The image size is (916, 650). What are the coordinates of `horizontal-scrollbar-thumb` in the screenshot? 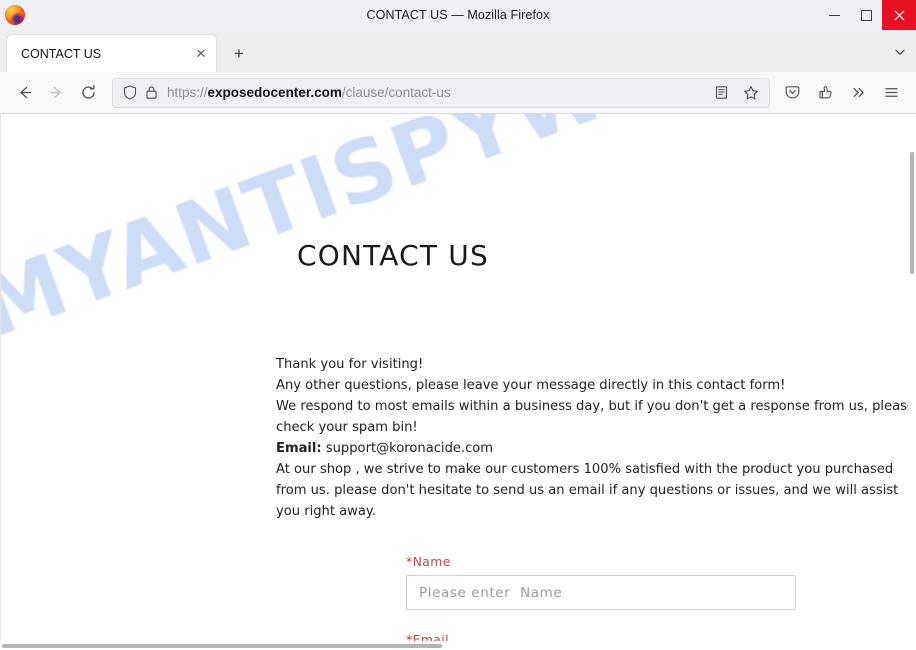 It's located at (222, 646).